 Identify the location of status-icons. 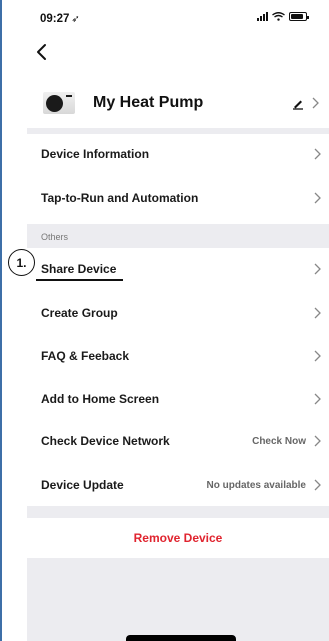
(283, 16).